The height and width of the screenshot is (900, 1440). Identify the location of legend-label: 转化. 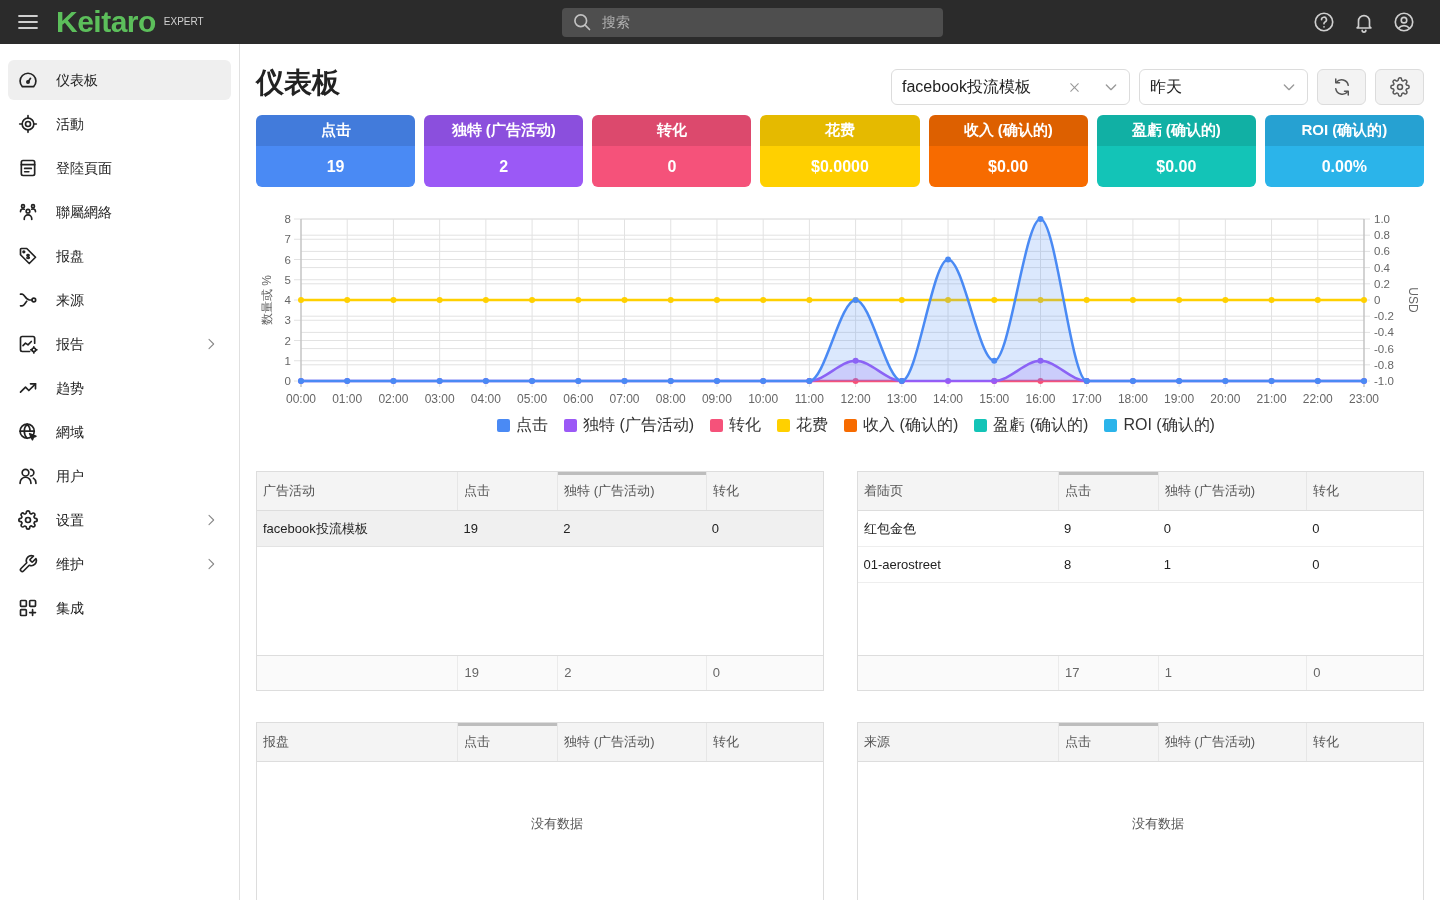
(745, 425).